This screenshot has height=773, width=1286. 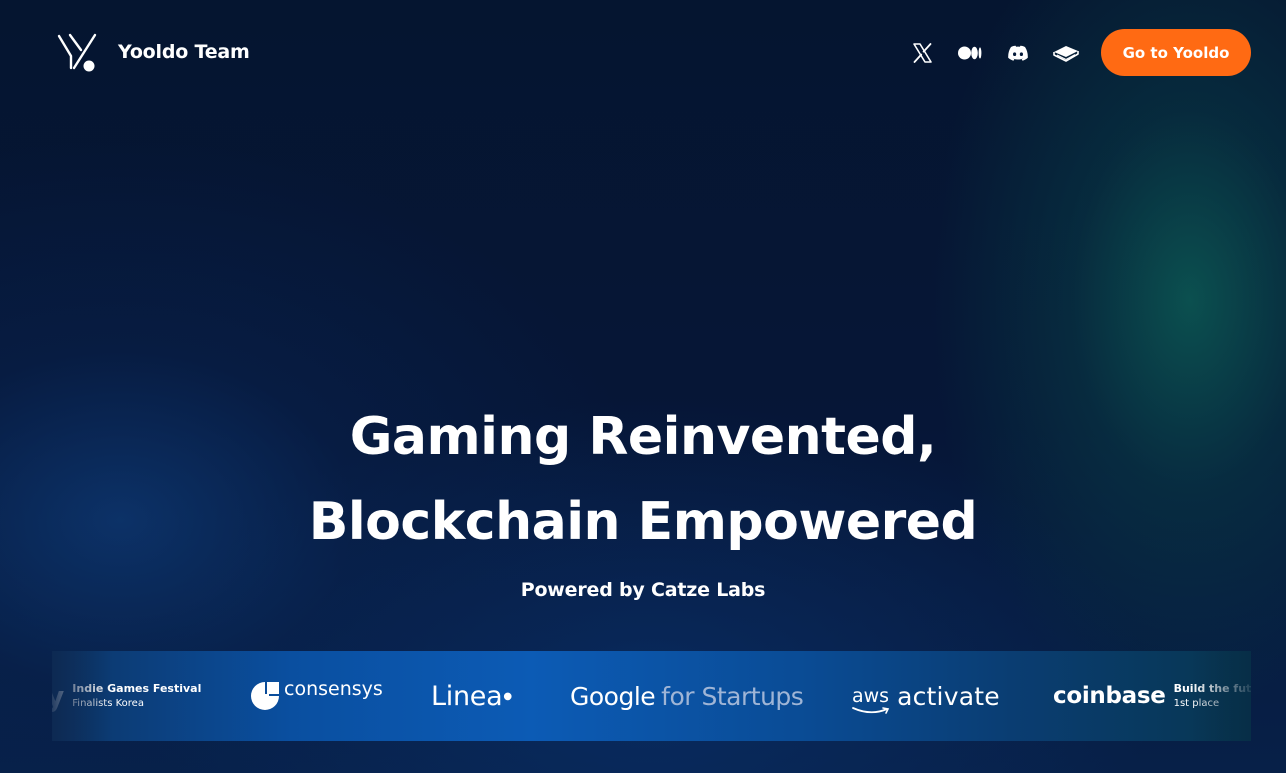 I want to click on linea-name: Linea, so click(x=467, y=696).